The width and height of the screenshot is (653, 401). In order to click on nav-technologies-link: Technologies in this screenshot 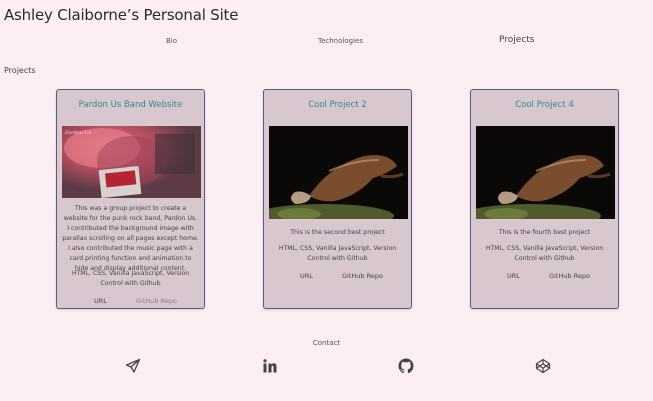, I will do `click(340, 41)`.